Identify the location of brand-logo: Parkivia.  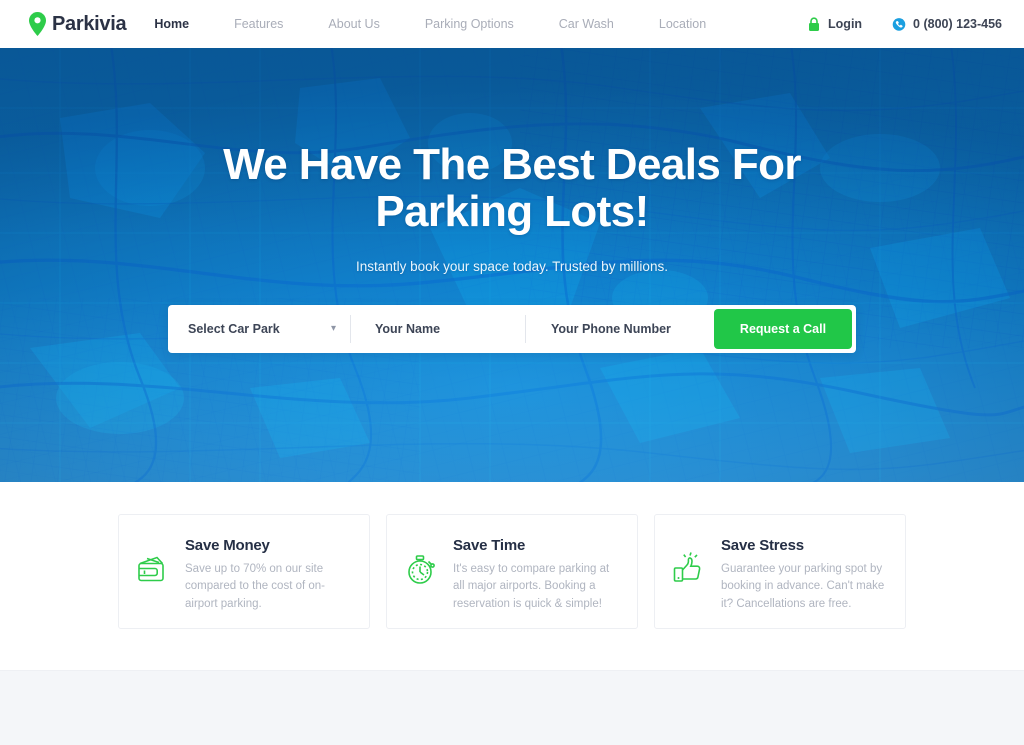
(77, 24).